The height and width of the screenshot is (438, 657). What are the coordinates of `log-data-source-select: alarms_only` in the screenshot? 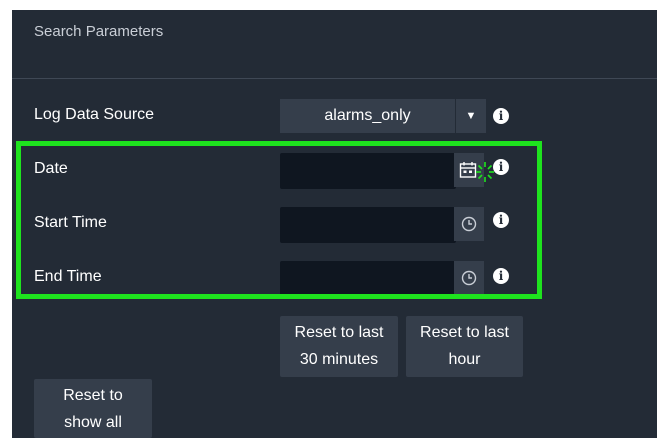 It's located at (367, 116).